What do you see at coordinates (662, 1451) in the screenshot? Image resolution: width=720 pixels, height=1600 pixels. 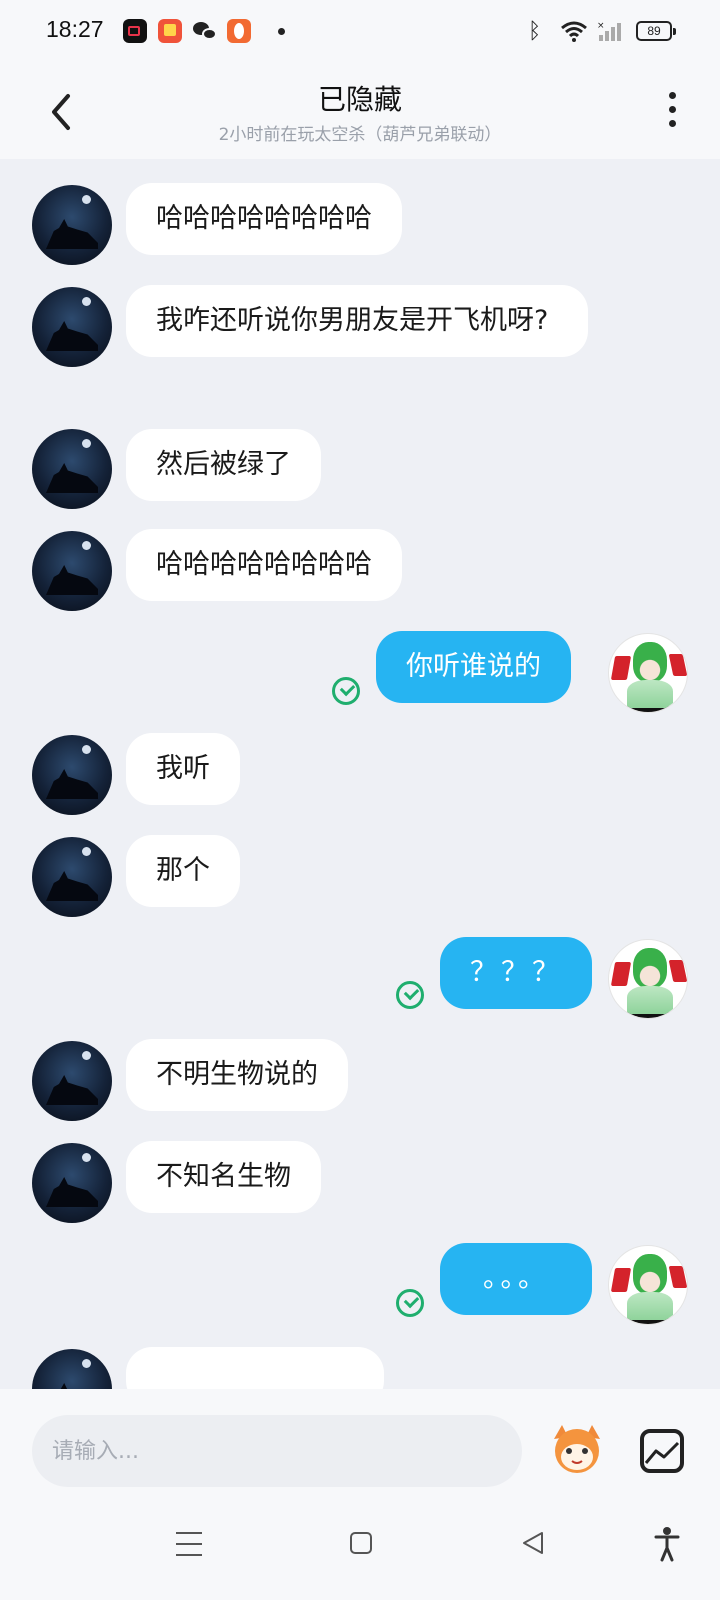 I see `image-icon` at bounding box center [662, 1451].